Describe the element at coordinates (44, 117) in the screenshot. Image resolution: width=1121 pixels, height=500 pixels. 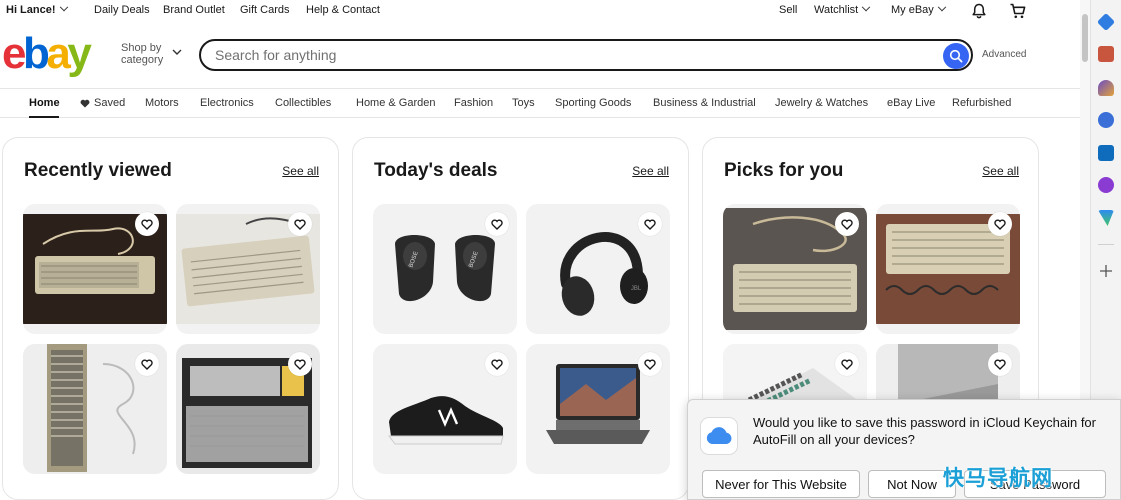
I see `active-tab-underline` at that location.